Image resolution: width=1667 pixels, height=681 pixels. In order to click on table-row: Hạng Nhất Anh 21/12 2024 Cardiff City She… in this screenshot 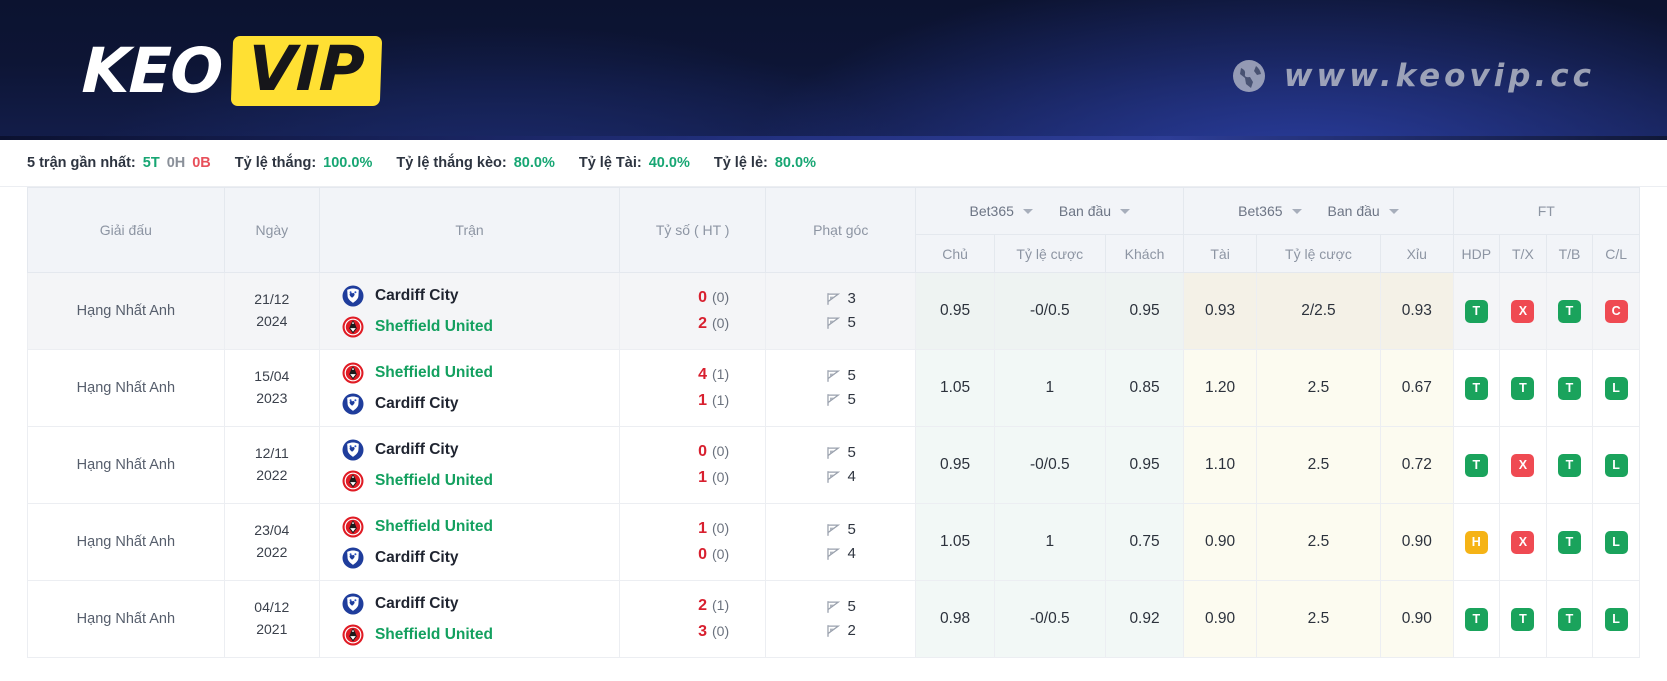, I will do `click(833, 311)`.